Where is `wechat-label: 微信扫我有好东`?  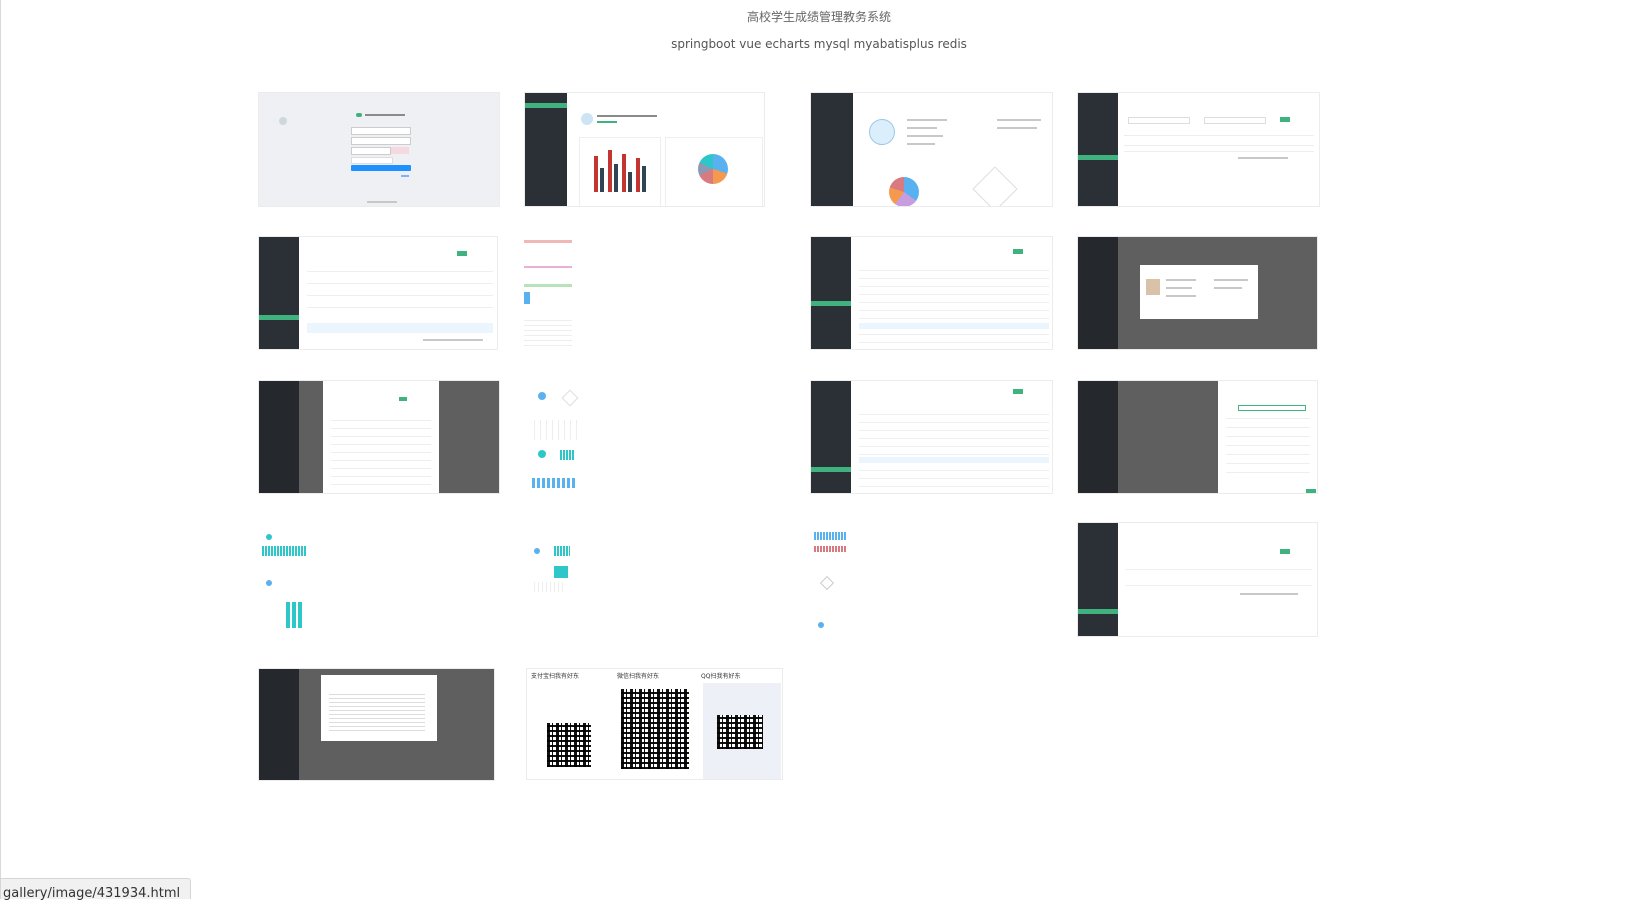
wechat-label: 微信扫我有好东 is located at coordinates (638, 676).